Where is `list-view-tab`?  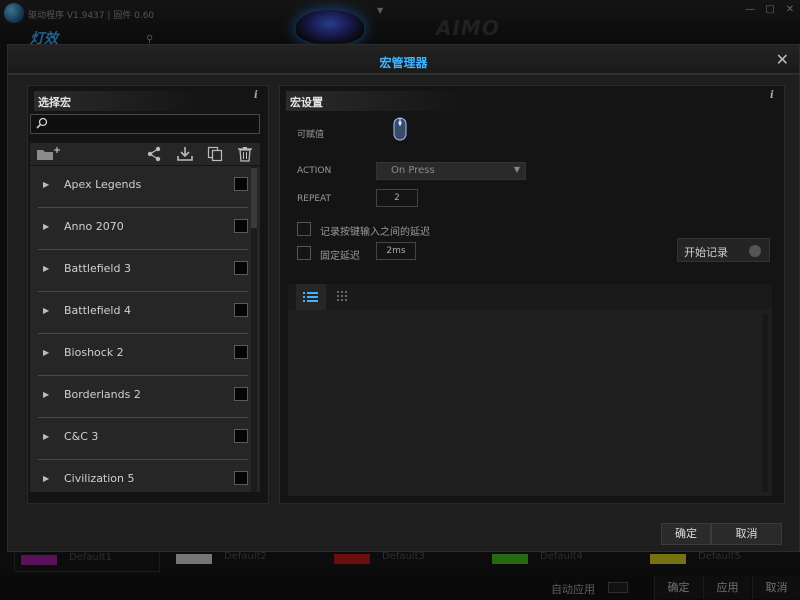
list-view-tab is located at coordinates (311, 297).